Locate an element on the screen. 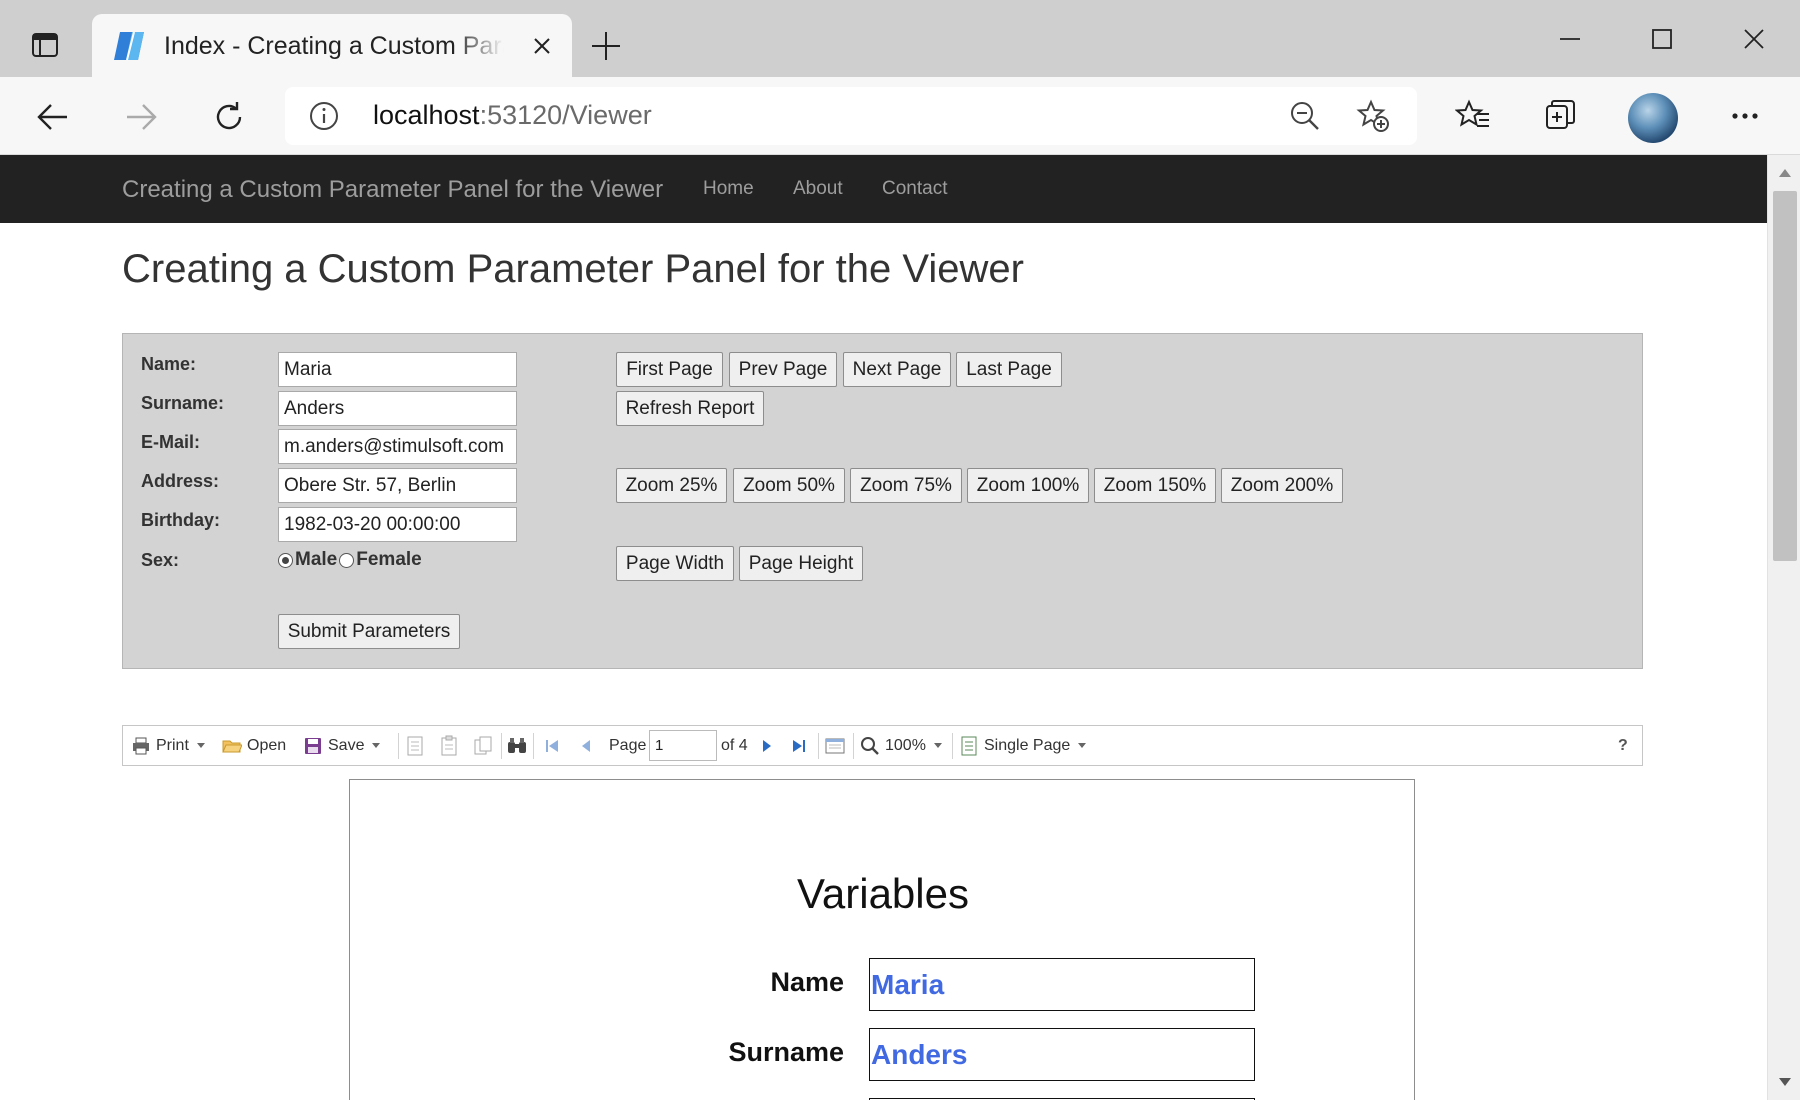 The image size is (1800, 1100). save-menu: Save is located at coordinates (342, 745).